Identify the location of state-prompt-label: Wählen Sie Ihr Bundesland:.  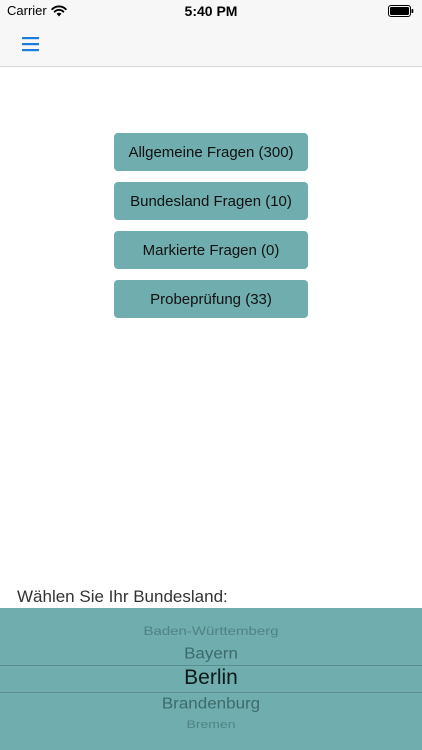
(122, 596).